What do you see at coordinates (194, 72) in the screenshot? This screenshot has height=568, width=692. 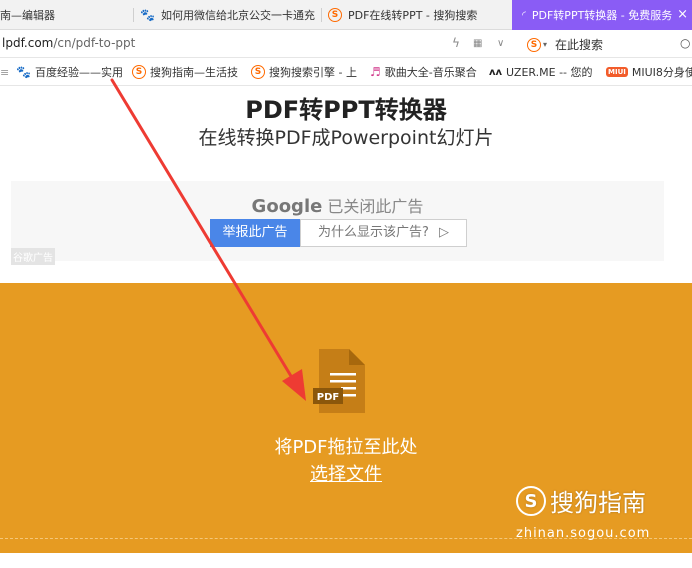 I see `bookmark-label: 搜狗指南—生活技` at bounding box center [194, 72].